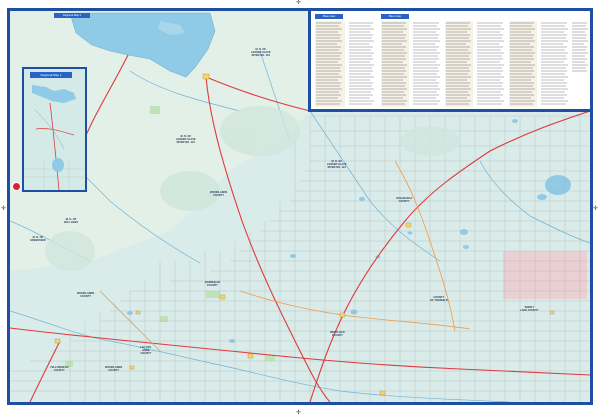  I want to click on registration-mark-right: ✛, so click(596, 209).